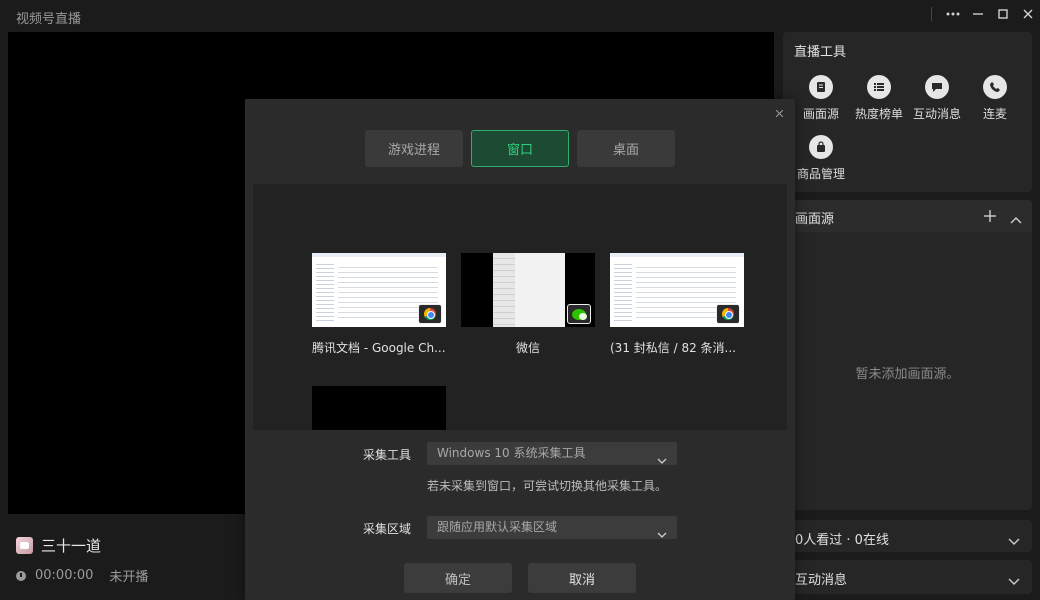 This screenshot has height=600, width=1040. What do you see at coordinates (820, 114) in the screenshot?
I see `tool-label: 画面源` at bounding box center [820, 114].